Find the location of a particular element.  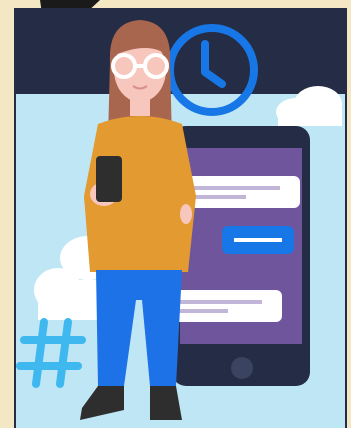

left-stripe-edge is located at coordinates (15, 244).